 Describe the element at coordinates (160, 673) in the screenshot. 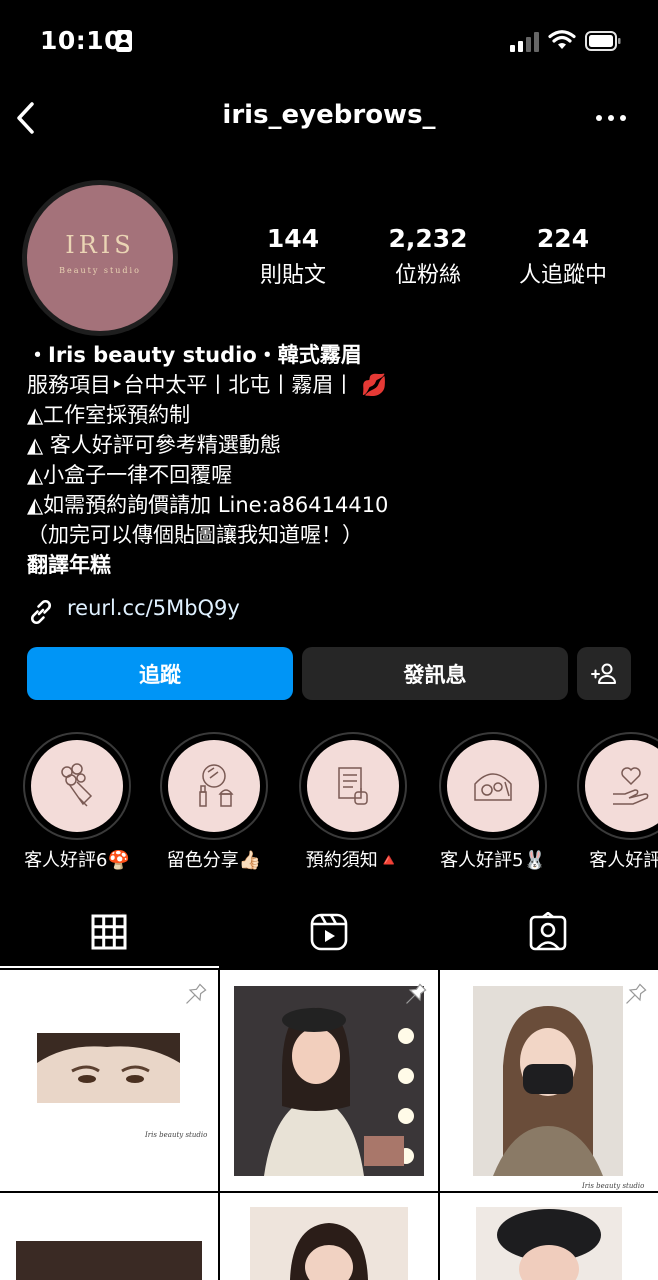

I see `follow-button: 追蹤` at that location.